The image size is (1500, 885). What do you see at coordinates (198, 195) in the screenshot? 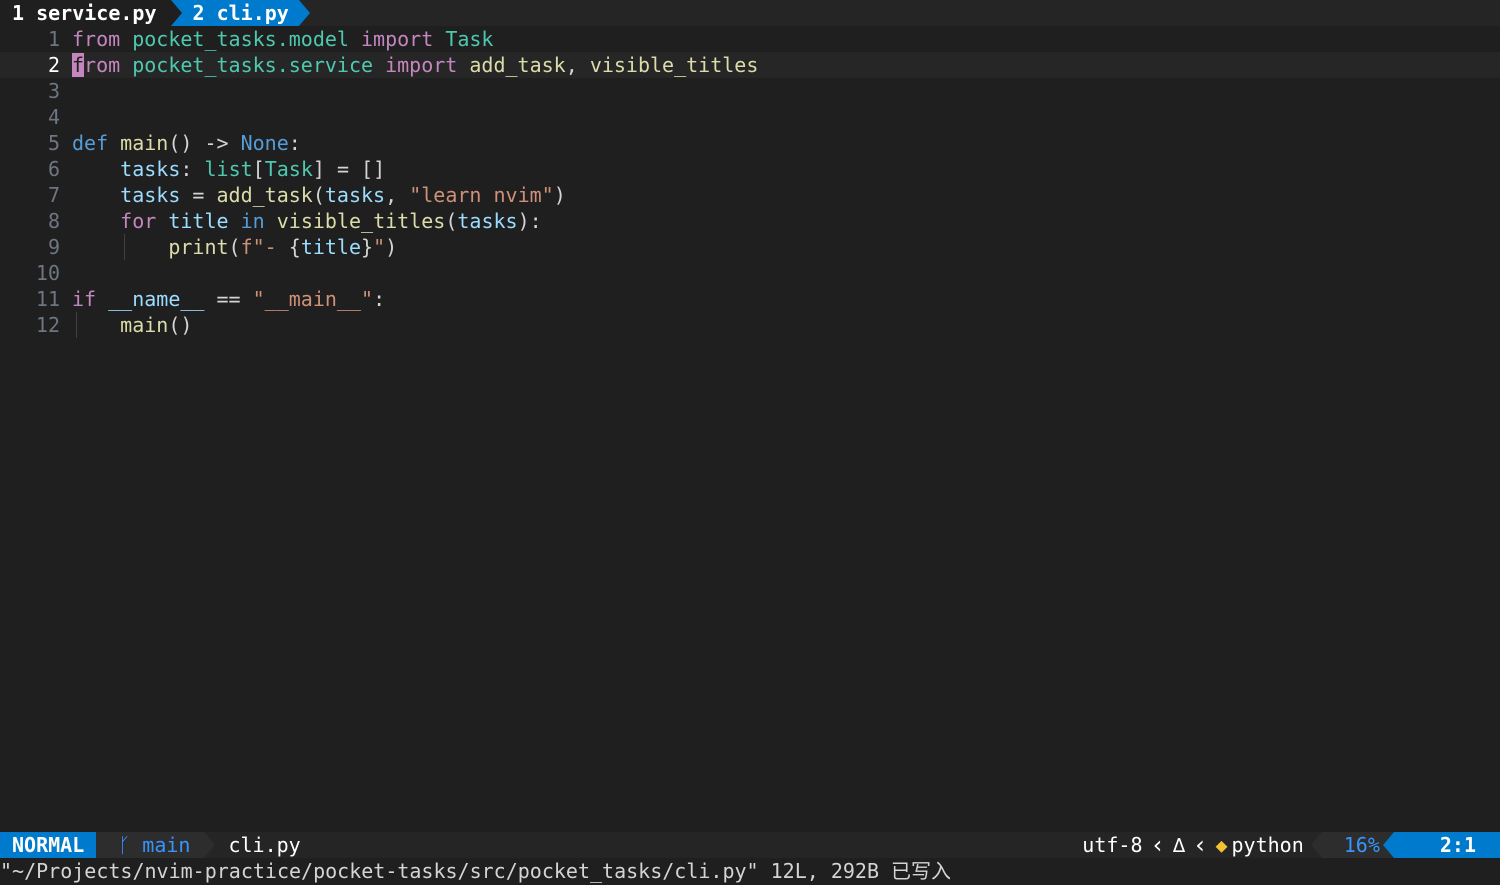
I see `code-token: =` at bounding box center [198, 195].